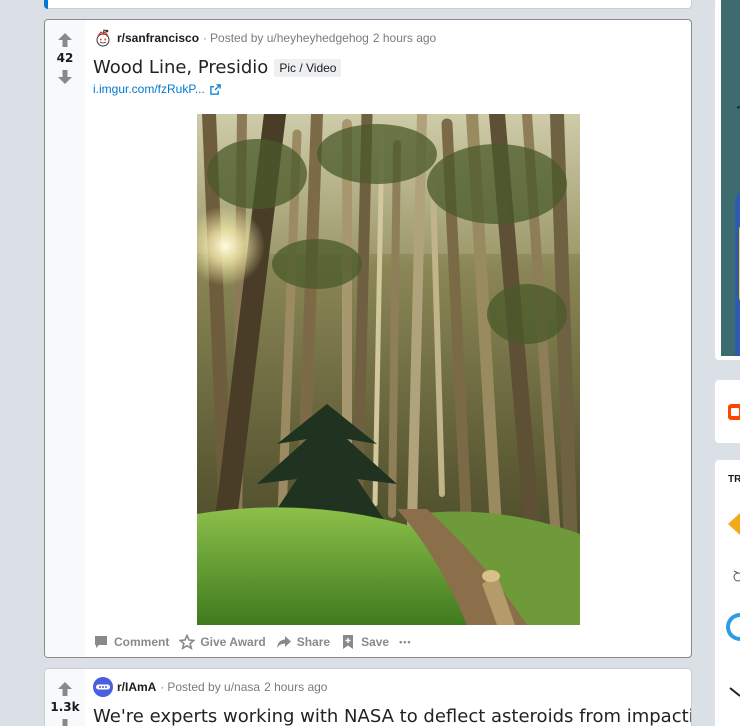 This screenshot has width=740, height=726. I want to click on trending-communities-card: TR, so click(727, 593).